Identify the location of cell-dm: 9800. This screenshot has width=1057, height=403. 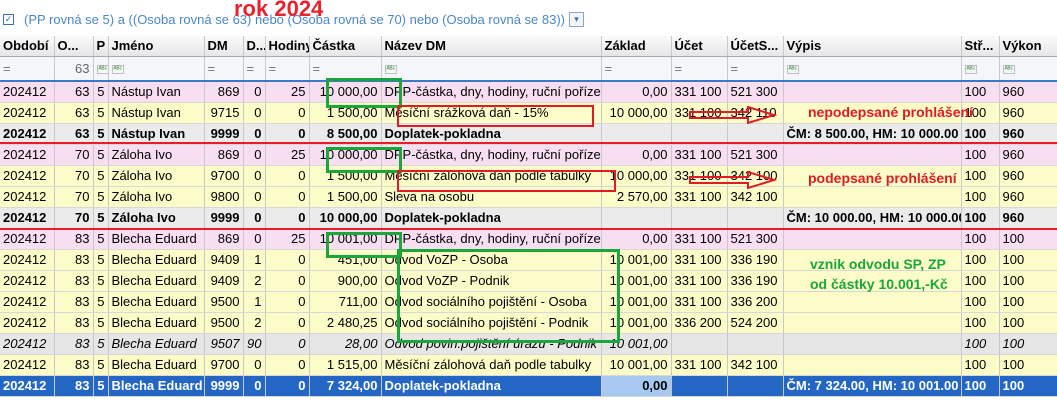
(224, 197).